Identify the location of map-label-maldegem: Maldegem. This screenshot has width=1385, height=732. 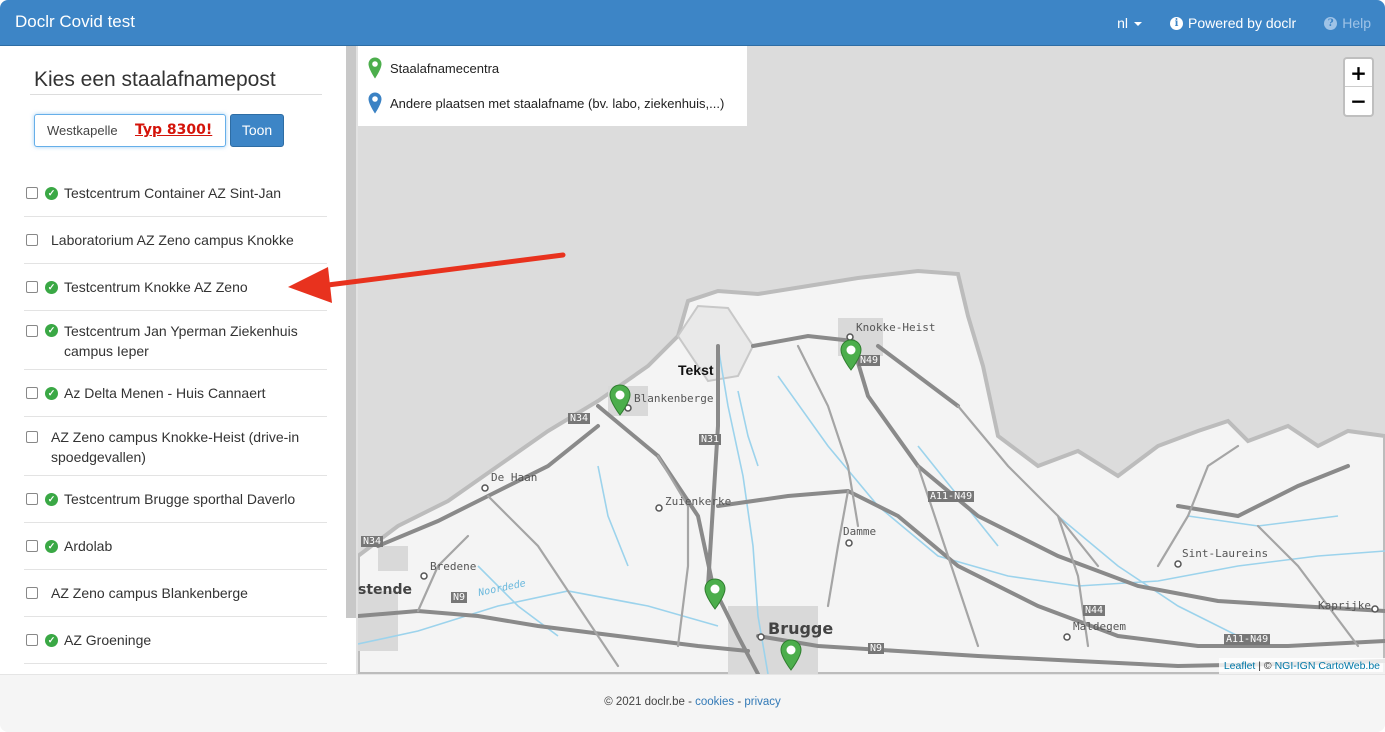
(1099, 626).